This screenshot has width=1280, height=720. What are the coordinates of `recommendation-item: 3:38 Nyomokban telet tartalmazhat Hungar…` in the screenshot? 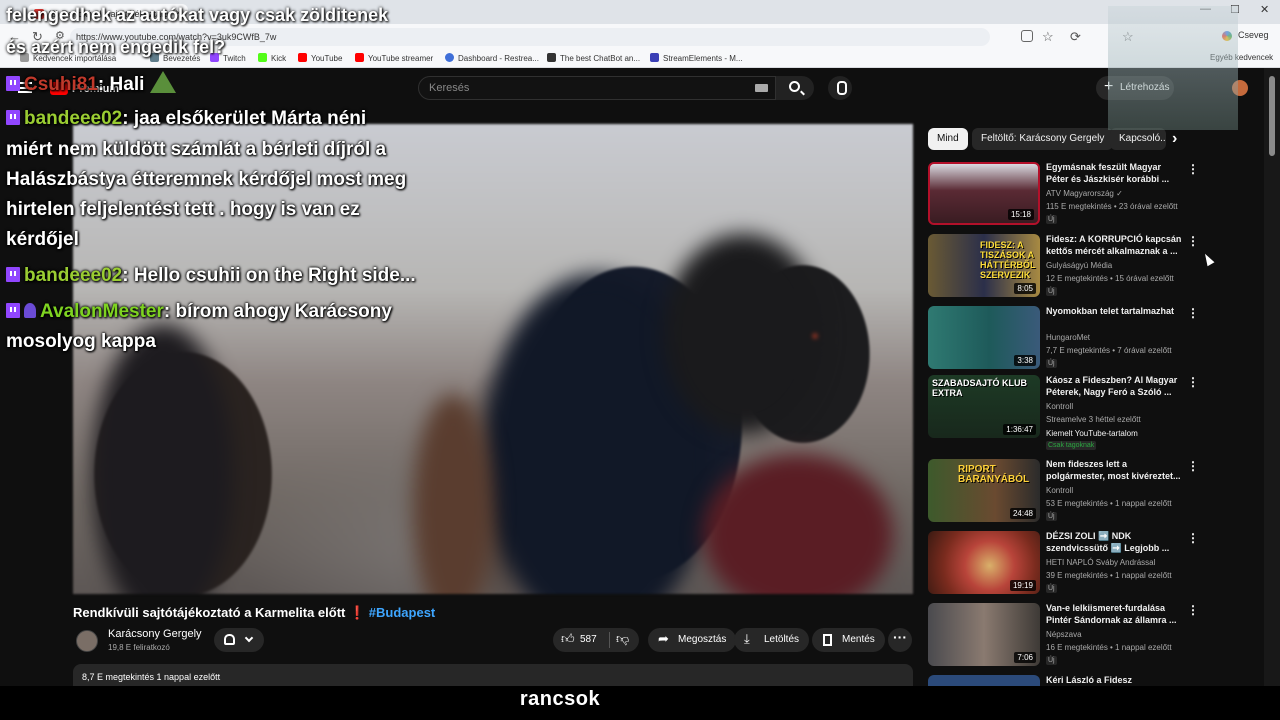 It's located at (1093, 338).